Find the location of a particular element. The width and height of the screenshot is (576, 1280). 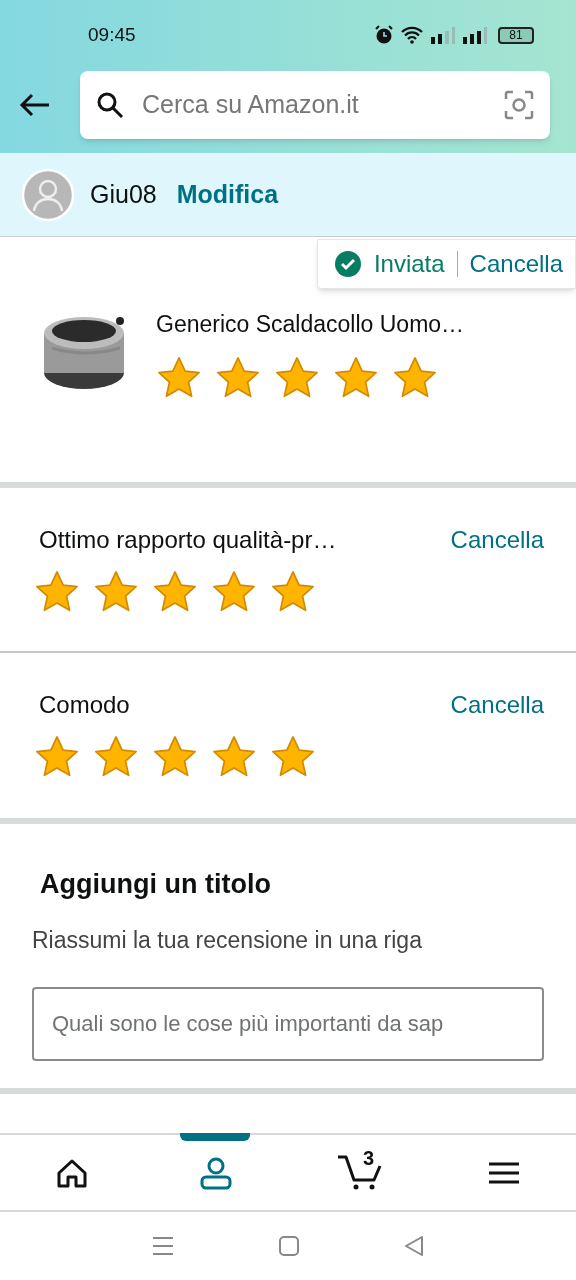

home-button-icon is located at coordinates (289, 1246).